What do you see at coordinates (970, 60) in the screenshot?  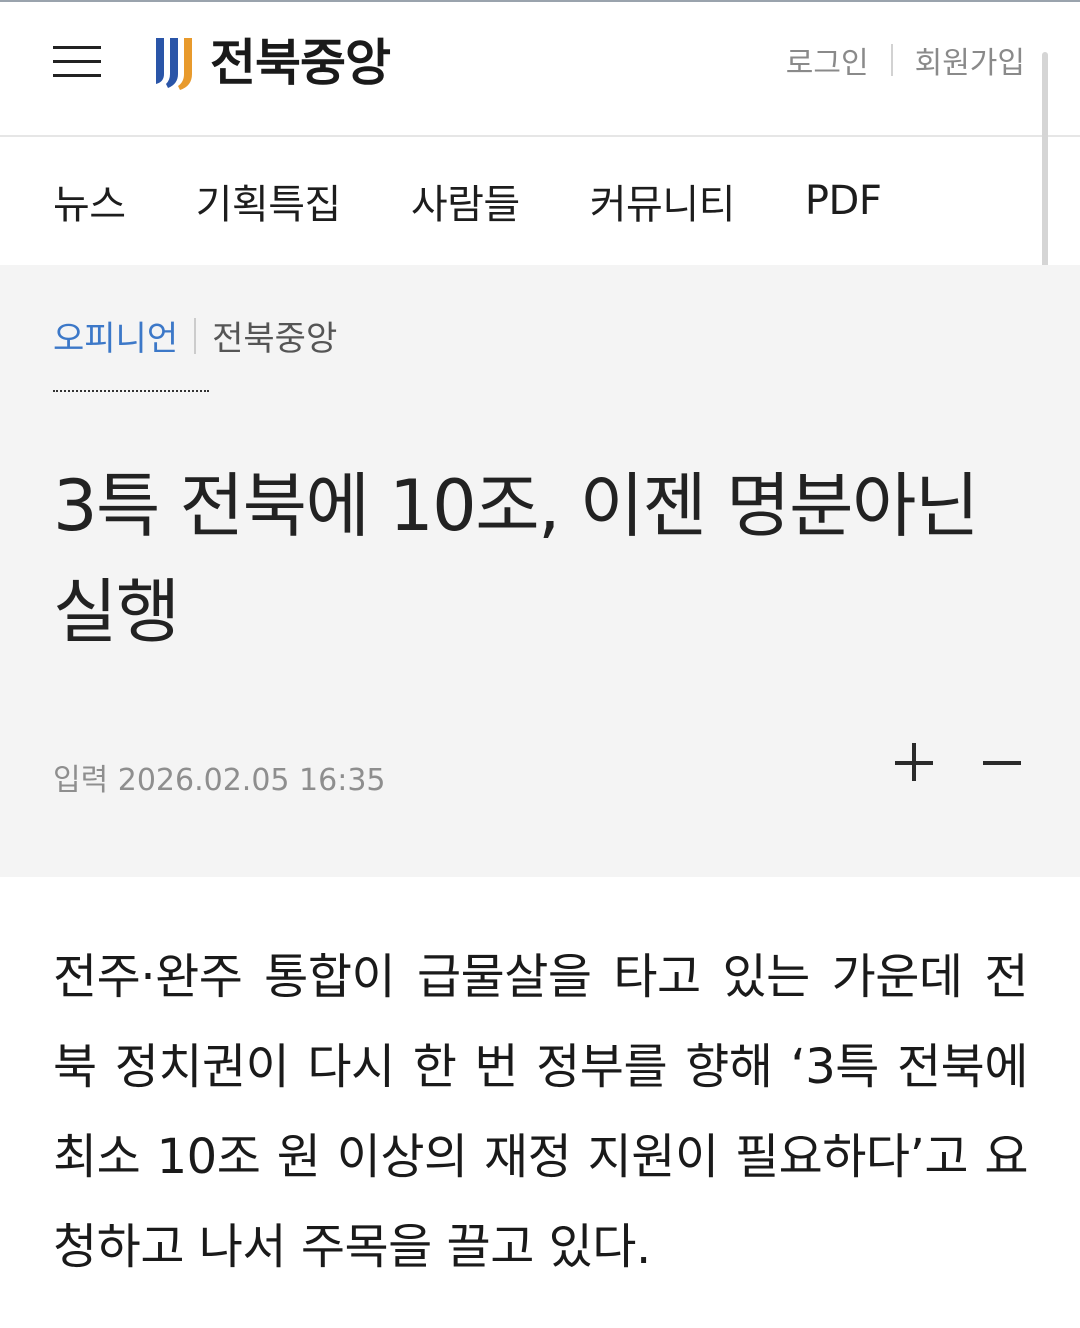 I see `signup-link: 회원가입` at bounding box center [970, 60].